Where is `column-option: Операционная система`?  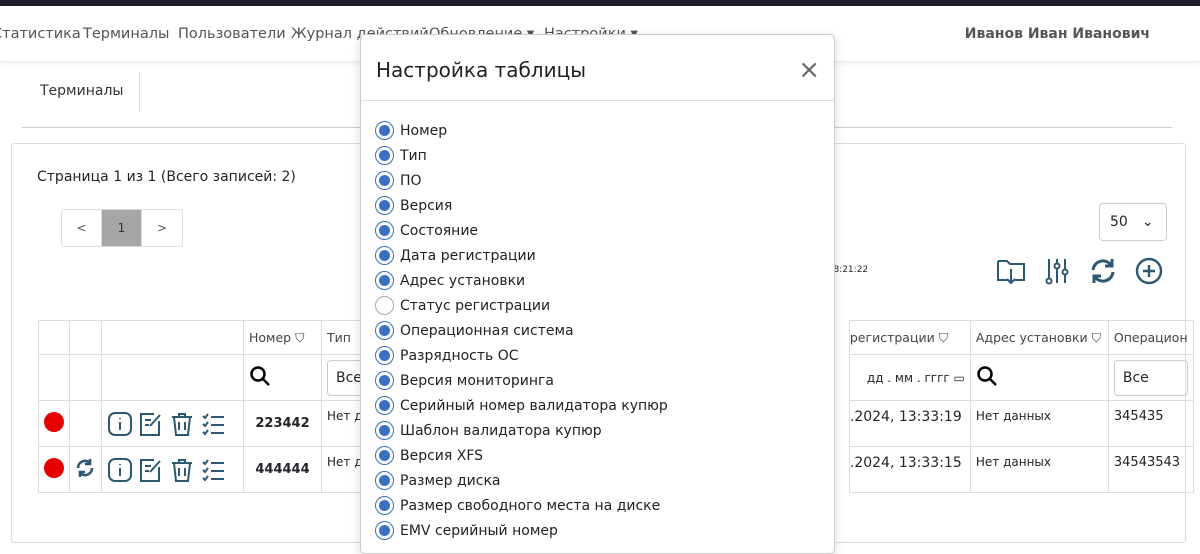 column-option: Операционная система is located at coordinates (521, 330).